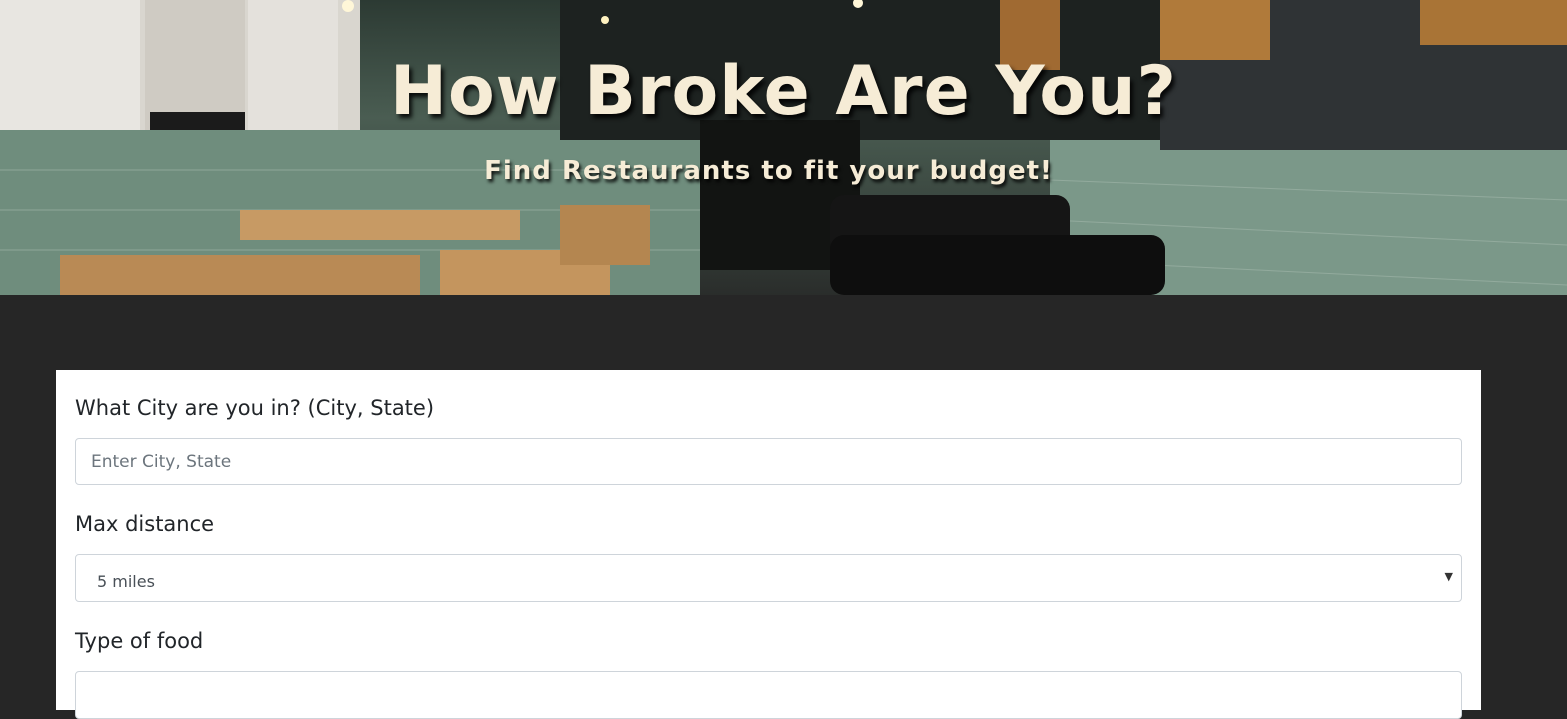  I want to click on food-type-label: Type of food, so click(139, 641).